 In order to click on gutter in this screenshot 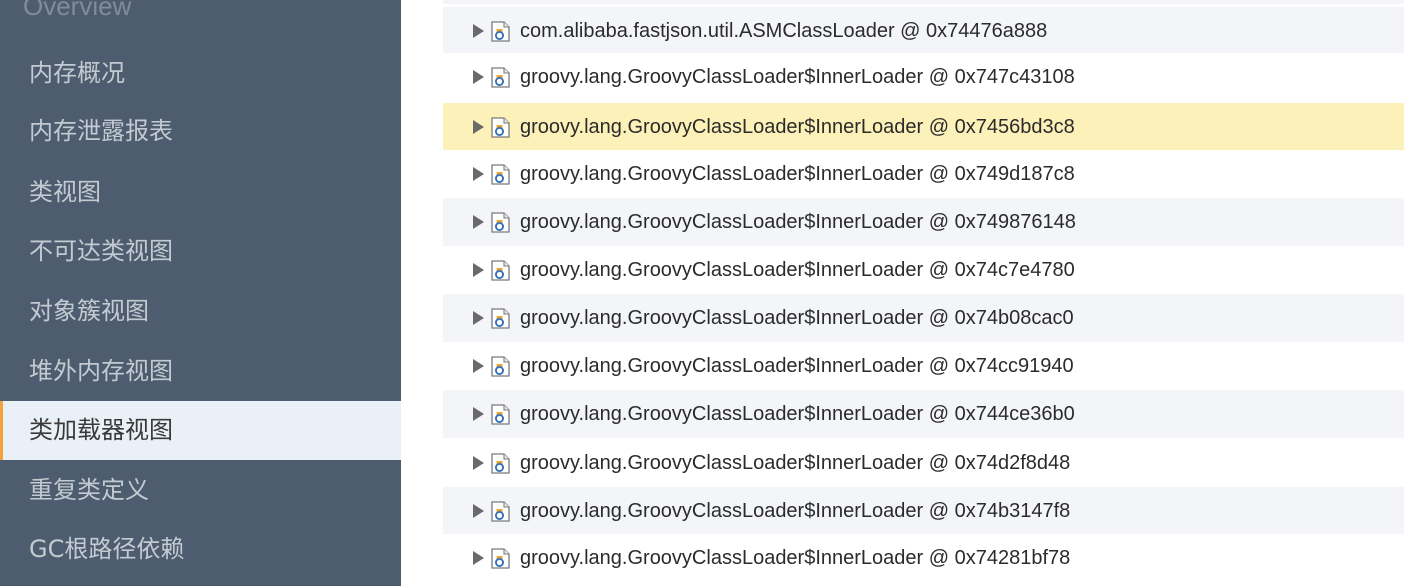, I will do `click(422, 293)`.